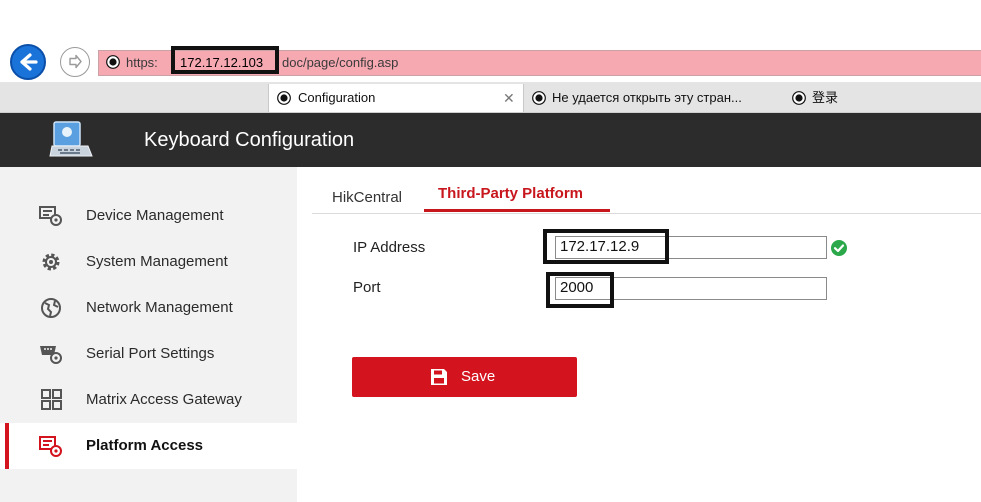 Image resolution: width=981 pixels, height=502 pixels. What do you see at coordinates (50, 216) in the screenshot?
I see `device-management-icon` at bounding box center [50, 216].